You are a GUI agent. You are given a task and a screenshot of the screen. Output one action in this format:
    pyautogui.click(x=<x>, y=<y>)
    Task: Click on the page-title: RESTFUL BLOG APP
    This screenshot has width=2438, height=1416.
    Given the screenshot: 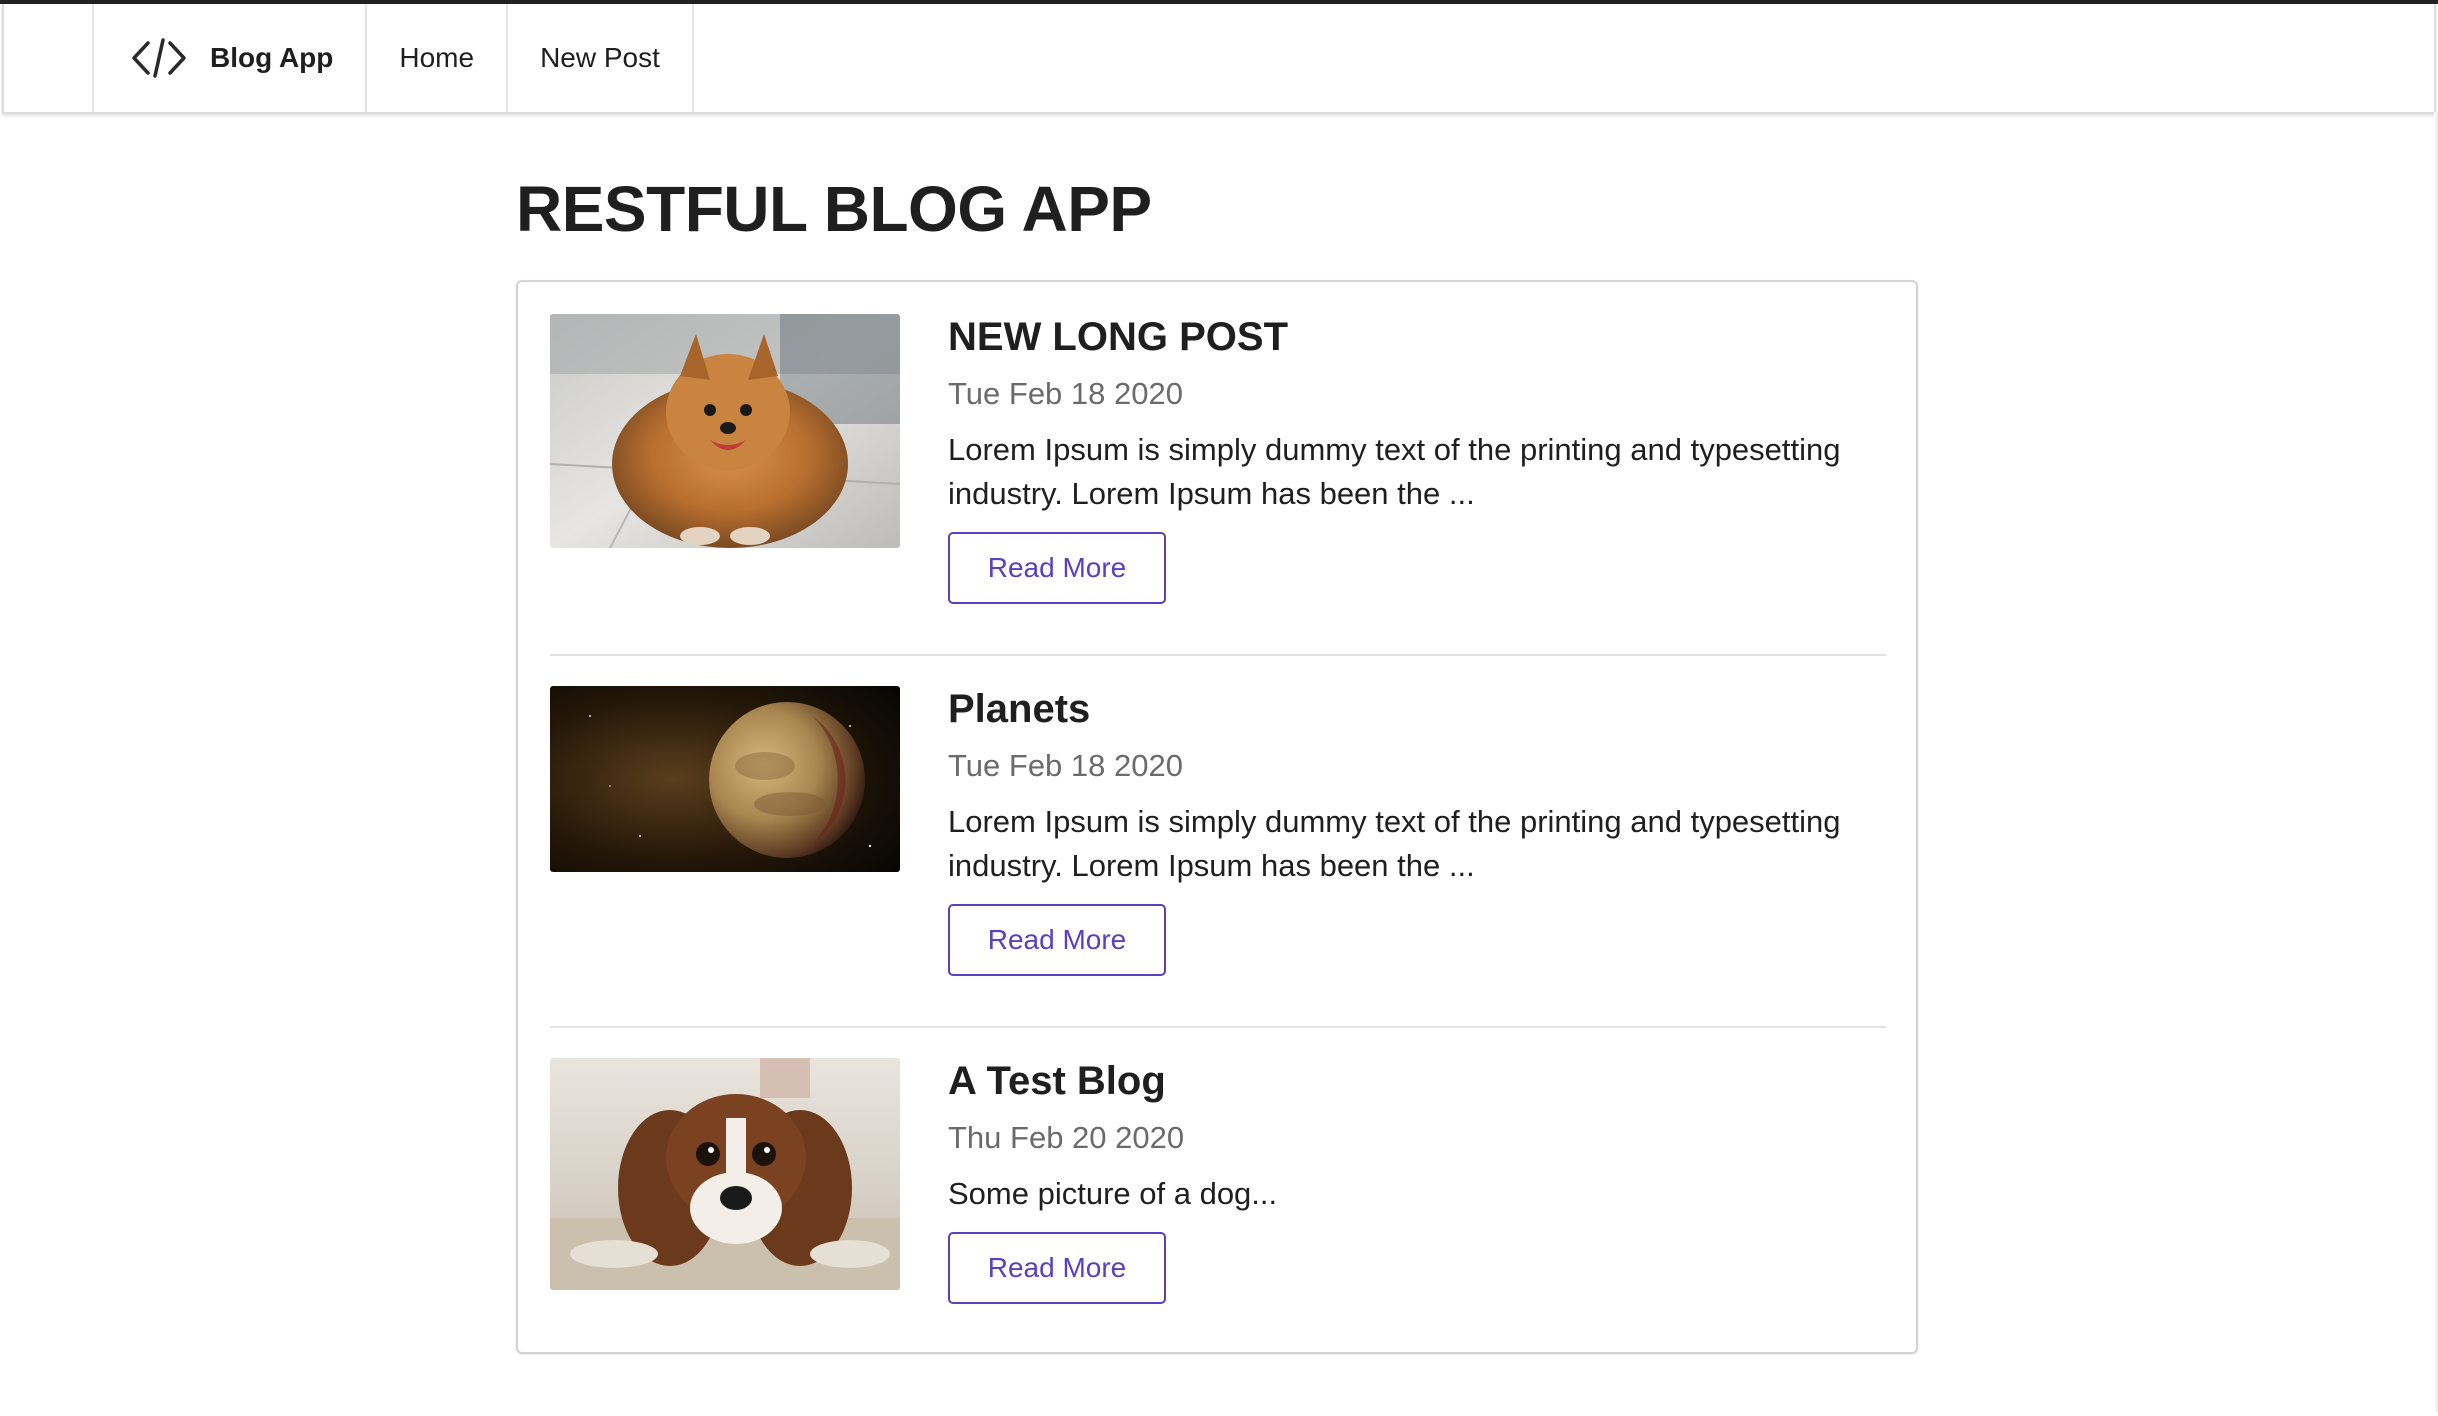 What is the action you would take?
    pyautogui.click(x=834, y=209)
    